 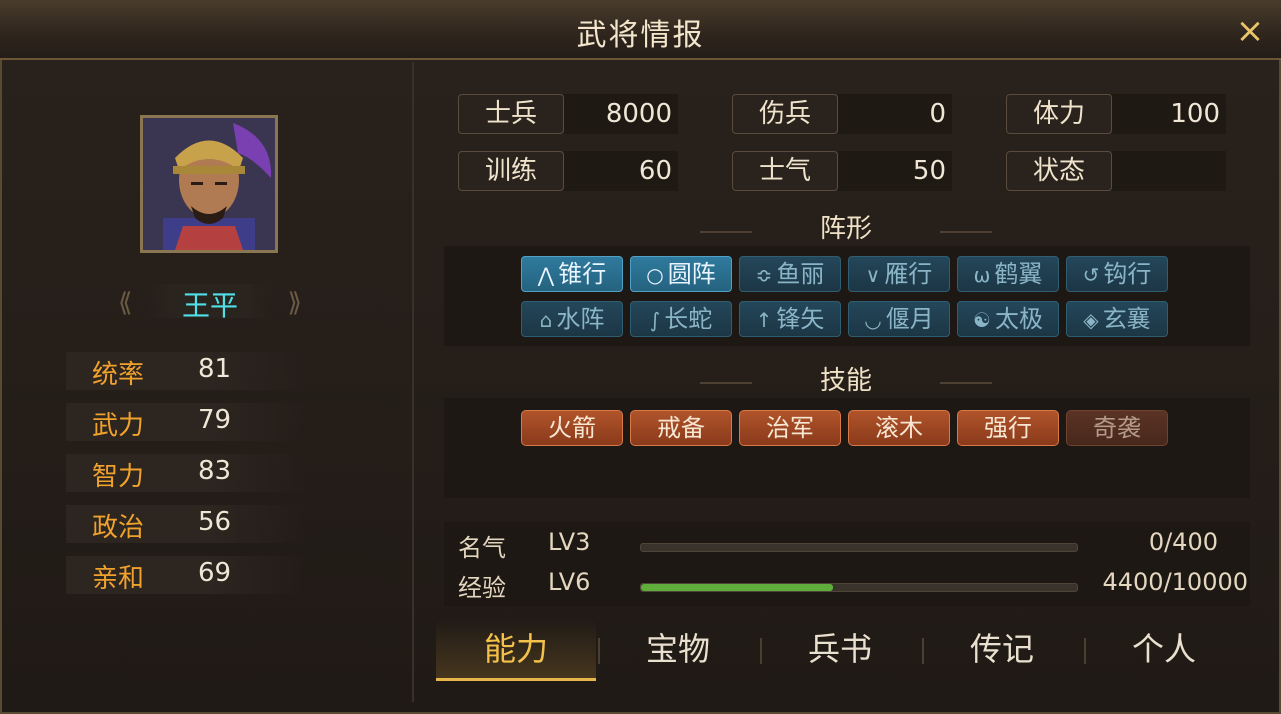 What do you see at coordinates (1250, 31) in the screenshot?
I see `close-icon: ×` at bounding box center [1250, 31].